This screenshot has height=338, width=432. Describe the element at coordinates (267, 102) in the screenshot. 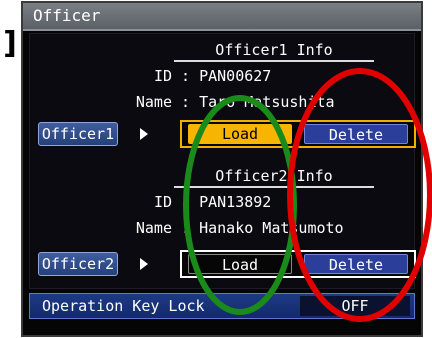

I see `officer1-name-value: Taro Matsushita` at that location.